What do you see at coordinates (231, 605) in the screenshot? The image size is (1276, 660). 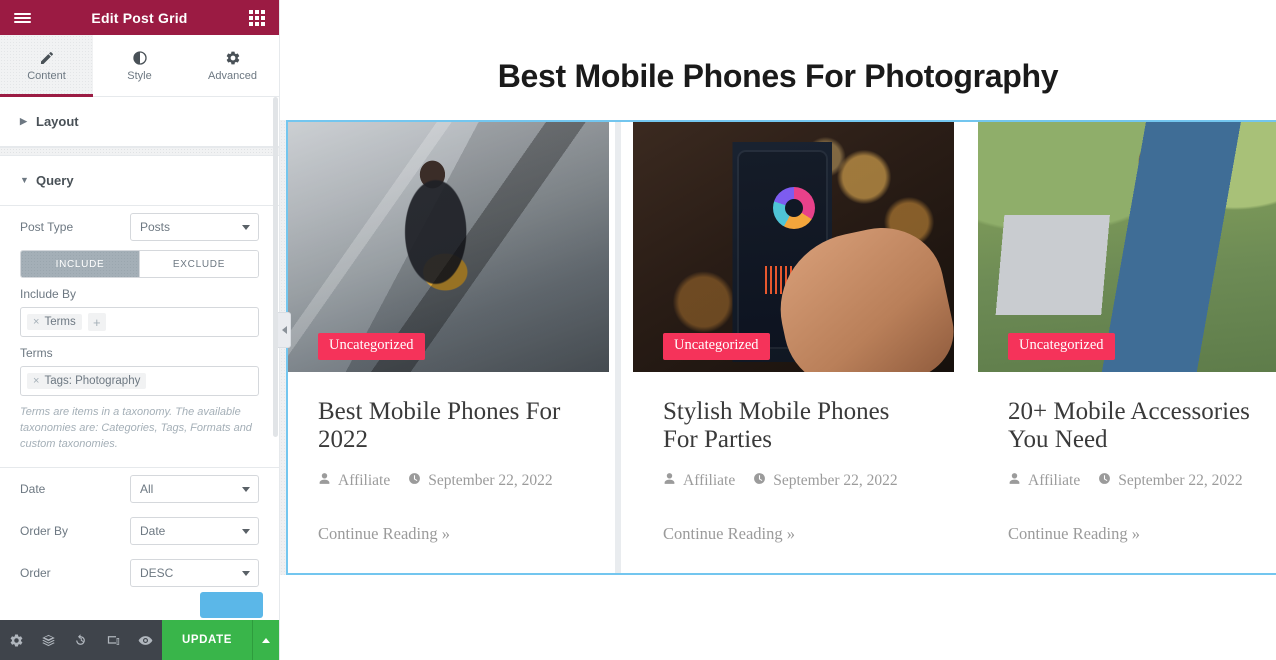 I see `partially-hidden-button` at bounding box center [231, 605].